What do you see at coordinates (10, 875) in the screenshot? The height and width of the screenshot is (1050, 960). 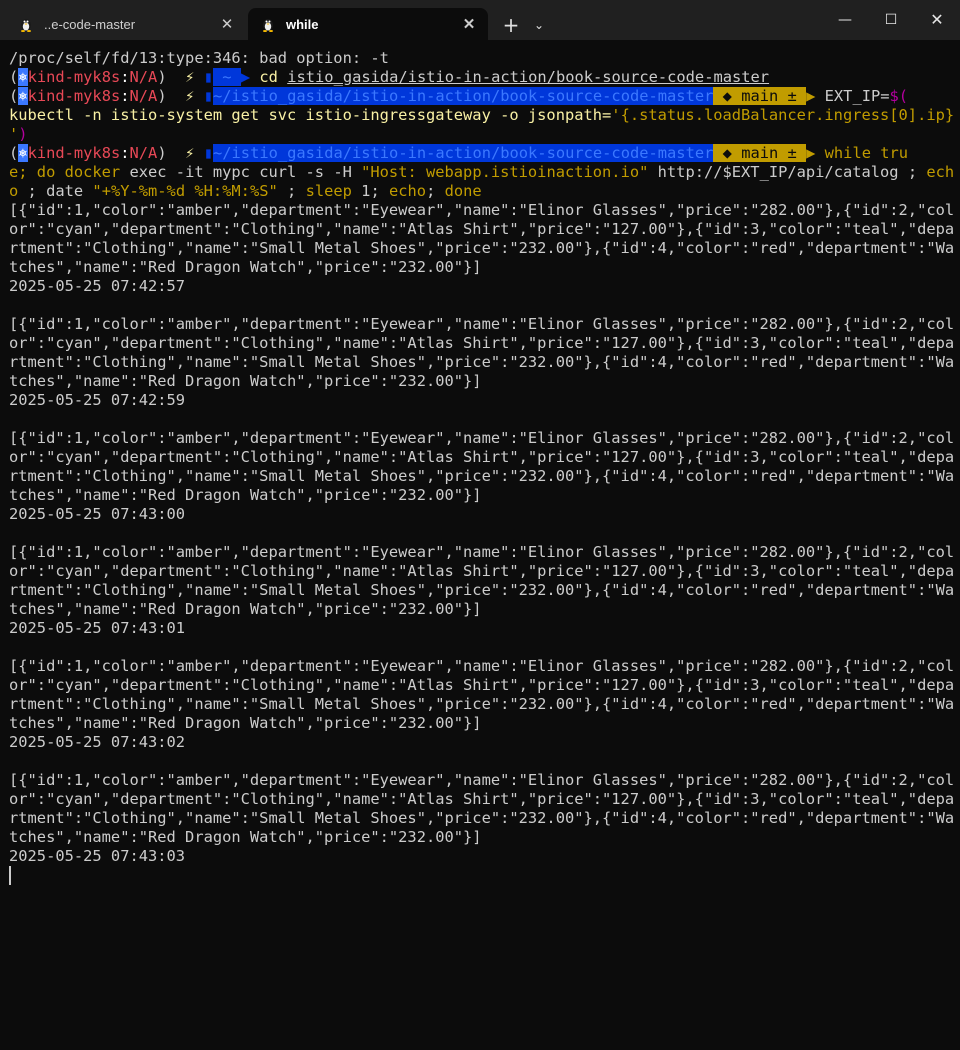 I see `text-cursor` at bounding box center [10, 875].